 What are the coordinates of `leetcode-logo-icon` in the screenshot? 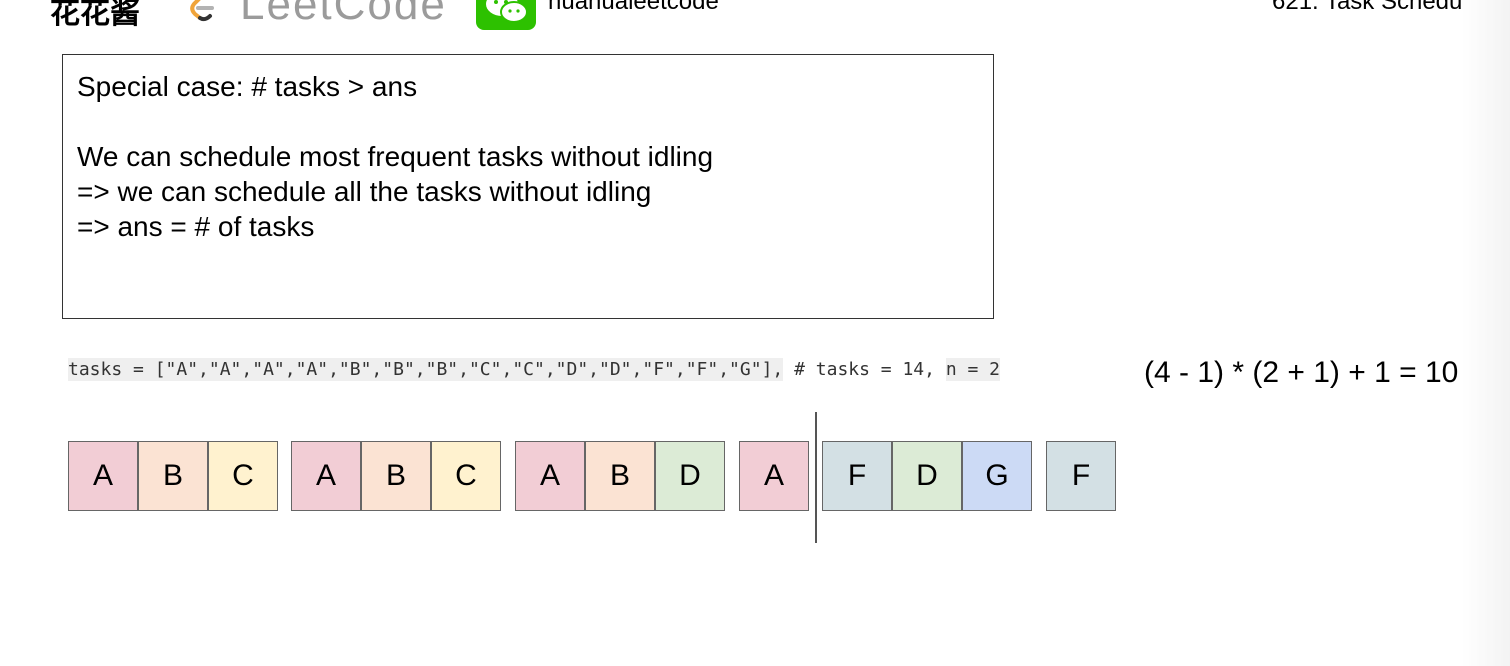 It's located at (202, 11).